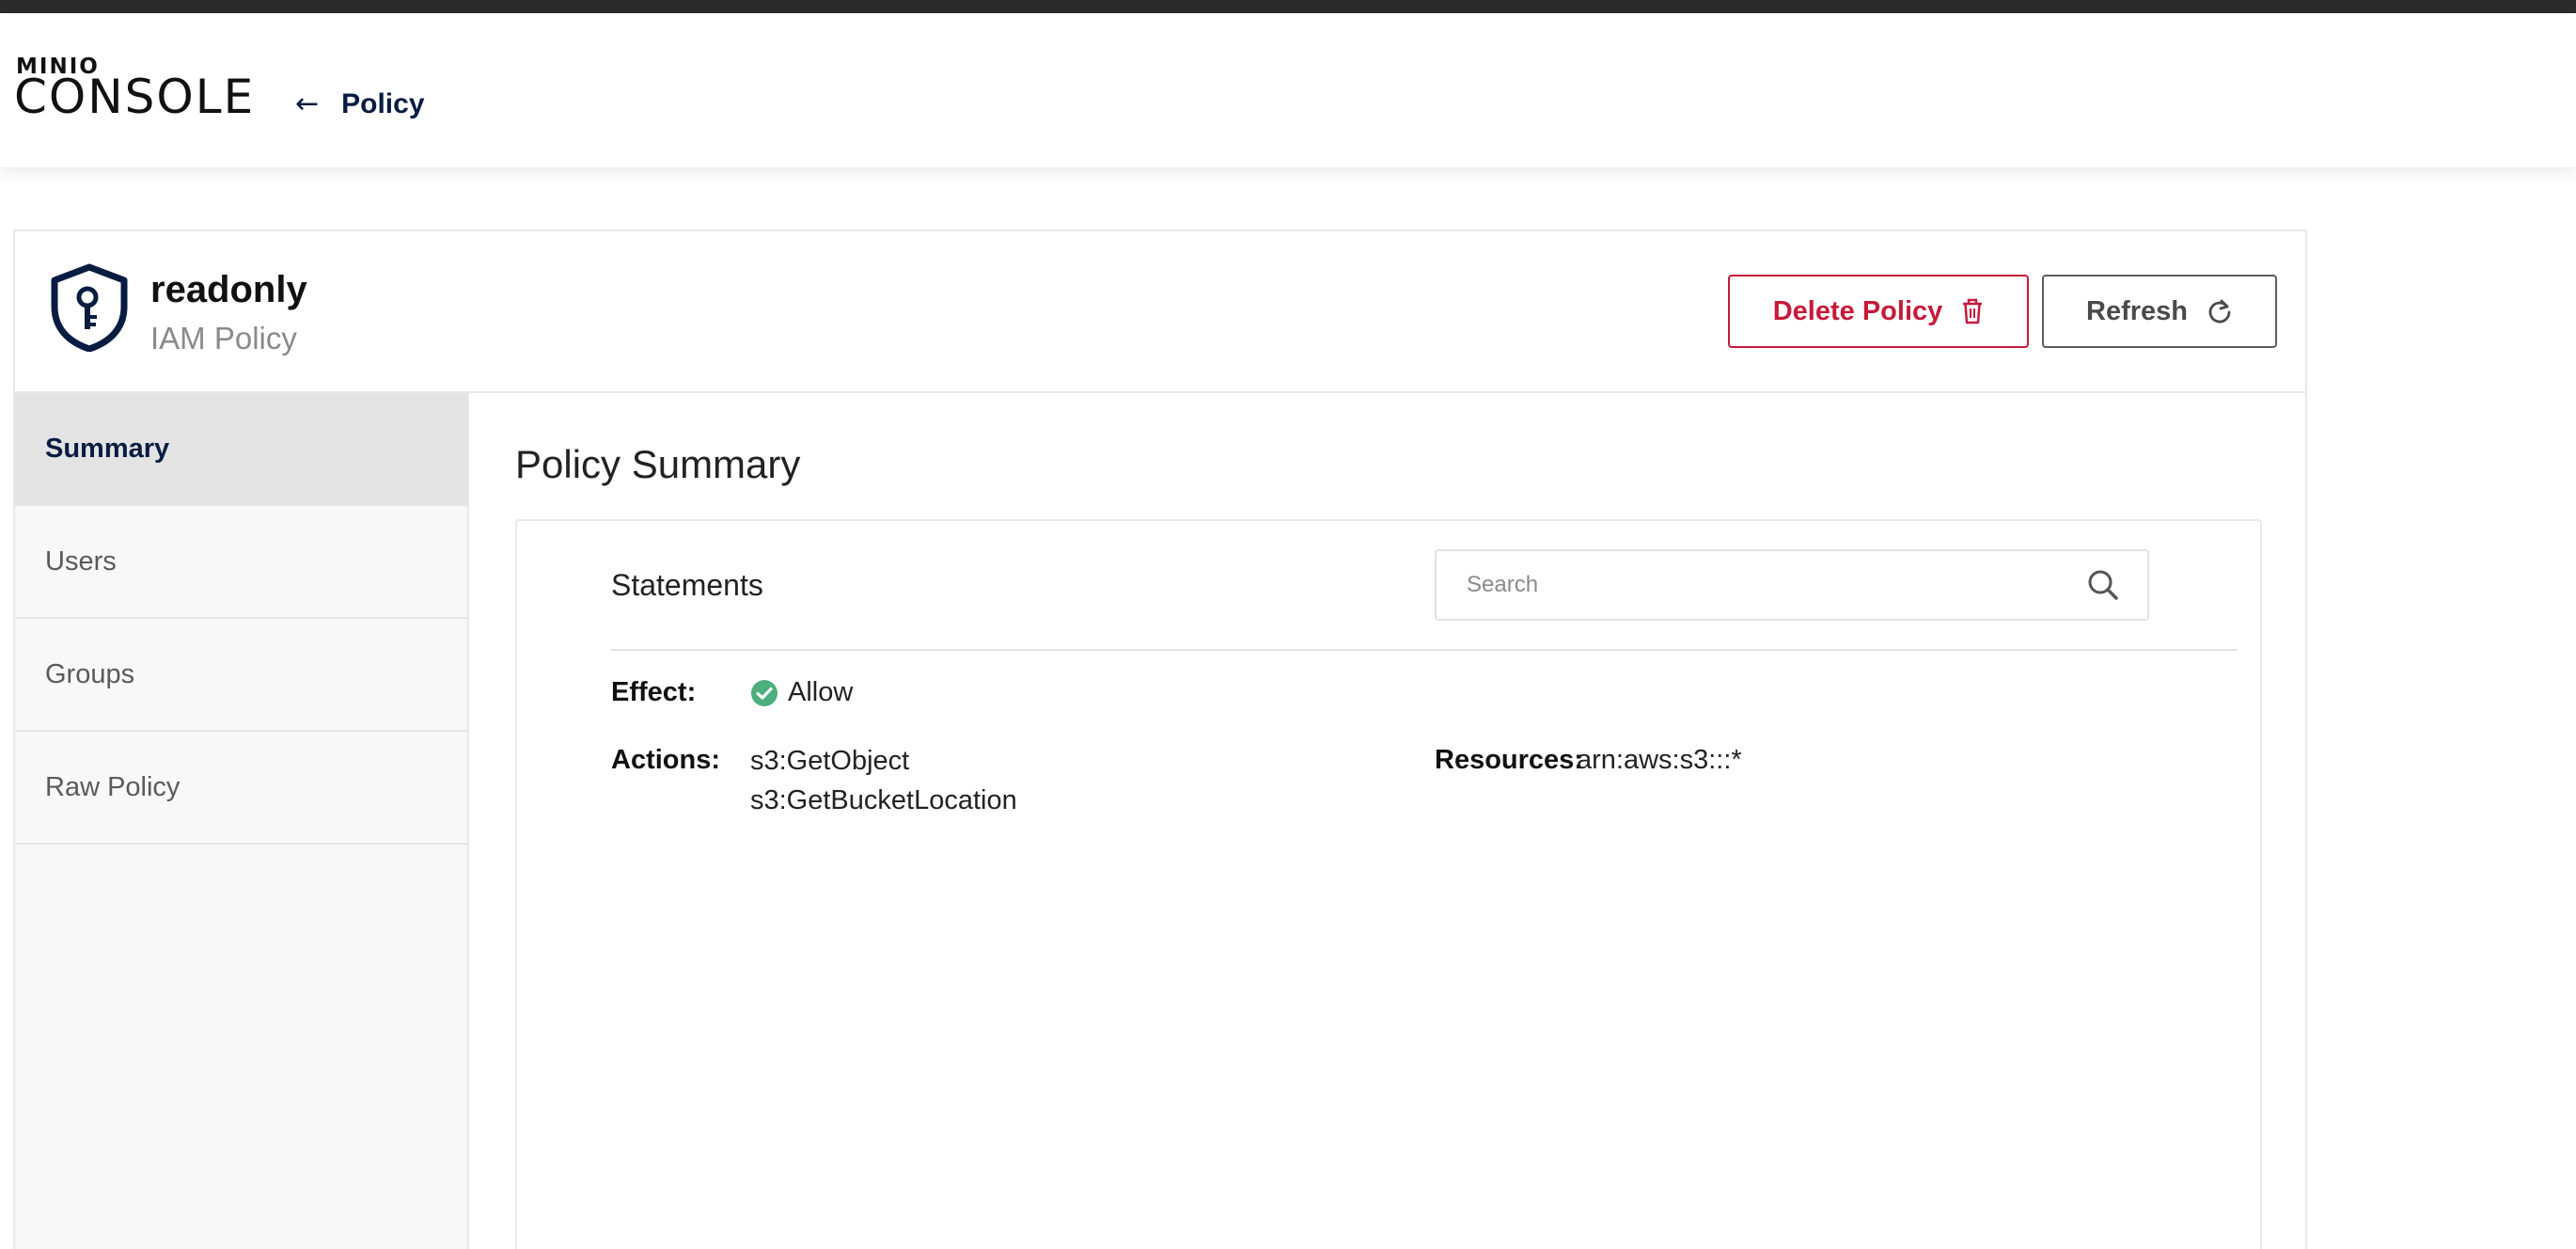 Image resolution: width=2576 pixels, height=1249 pixels. Describe the element at coordinates (383, 103) in the screenshot. I see `back-label: Policy` at that location.